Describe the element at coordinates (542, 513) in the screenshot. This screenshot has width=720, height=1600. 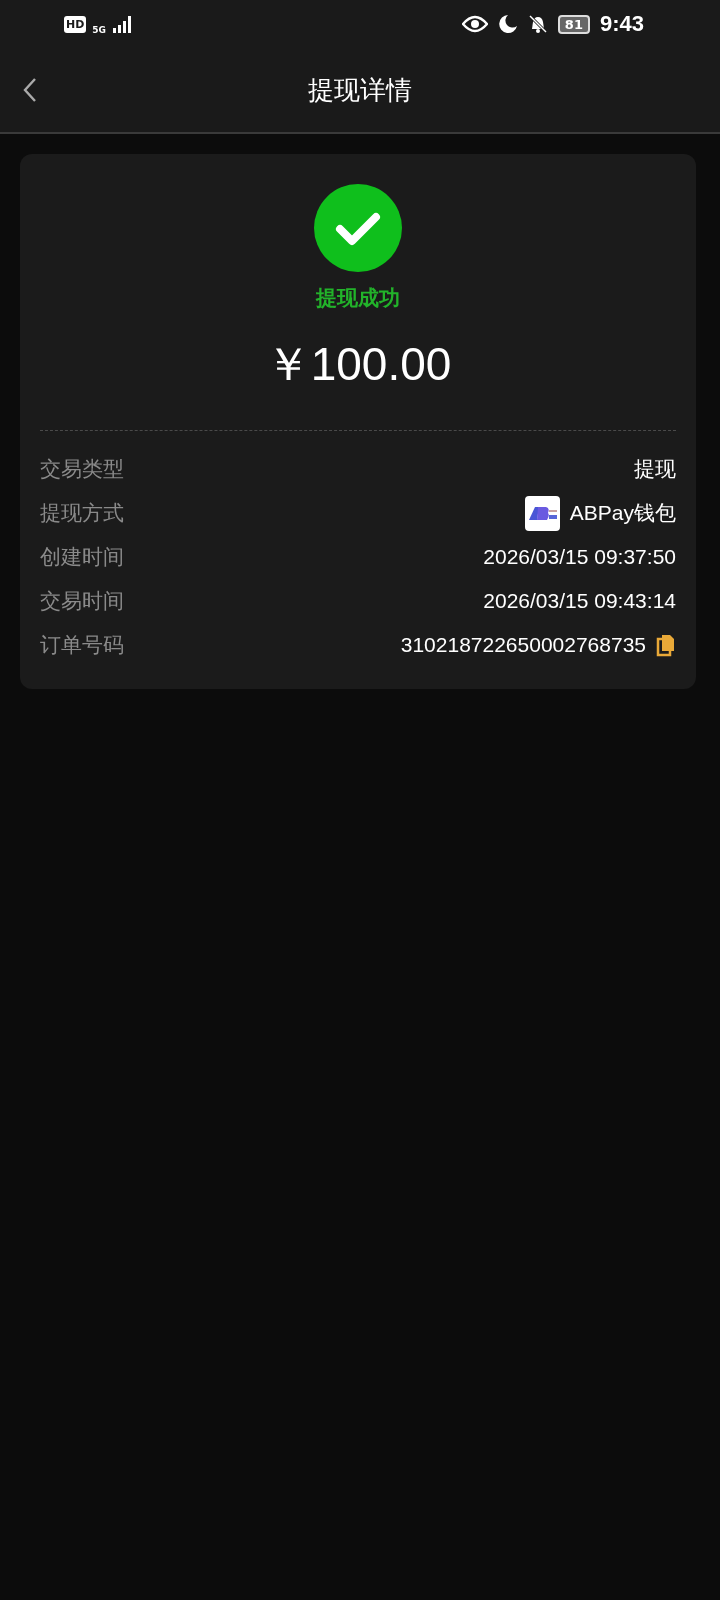
I see `wallet-logo-icon` at that location.